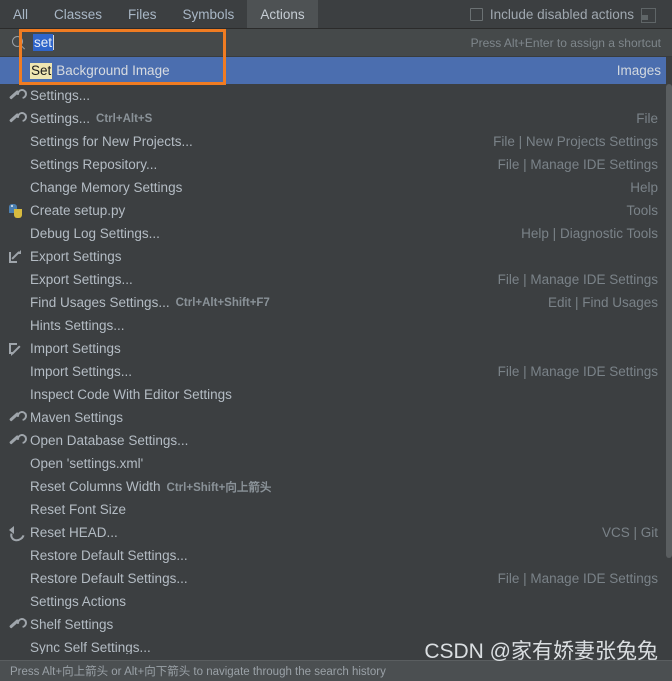  I want to click on tab-actions: Actions, so click(282, 14).